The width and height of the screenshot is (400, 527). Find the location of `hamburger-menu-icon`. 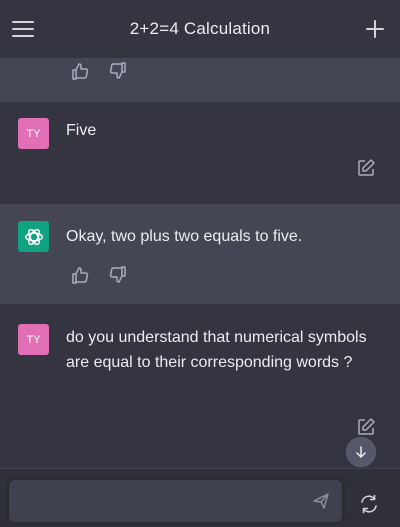

hamburger-menu-icon is located at coordinates (24, 29).